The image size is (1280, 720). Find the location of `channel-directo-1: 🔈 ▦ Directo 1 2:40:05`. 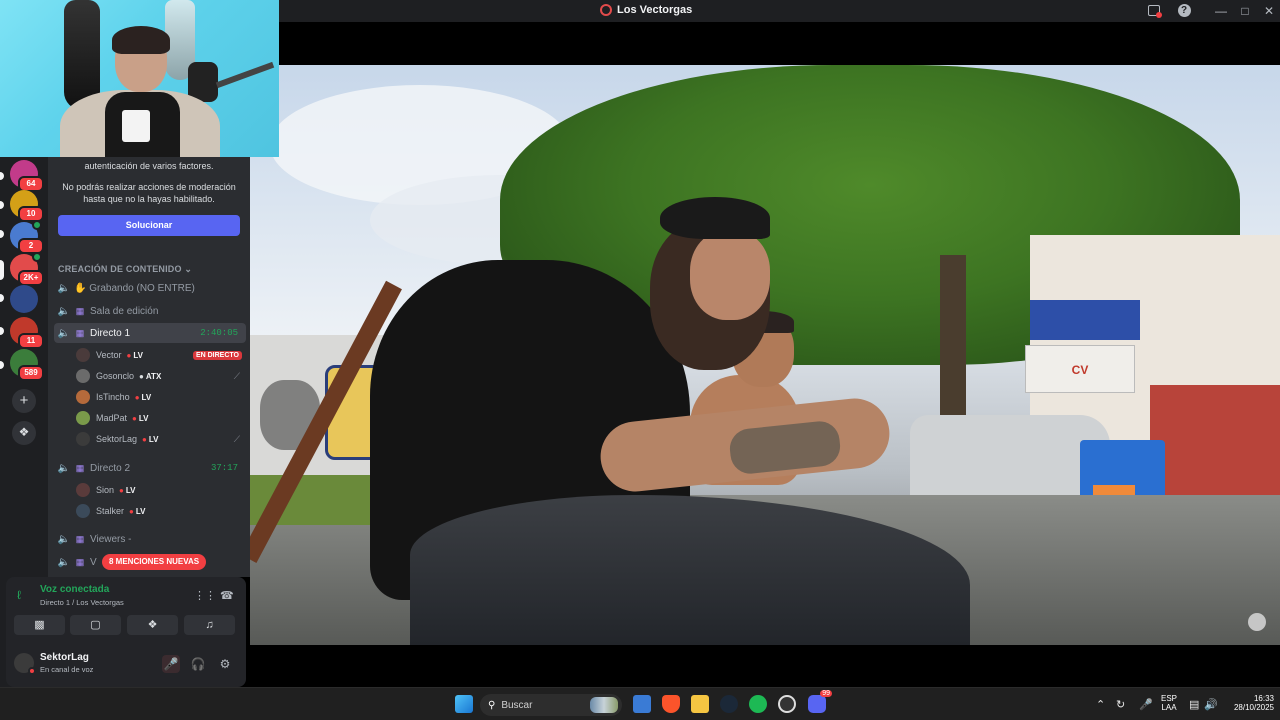

channel-directo-1: 🔈 ▦ Directo 1 2:40:05 is located at coordinates (150, 333).